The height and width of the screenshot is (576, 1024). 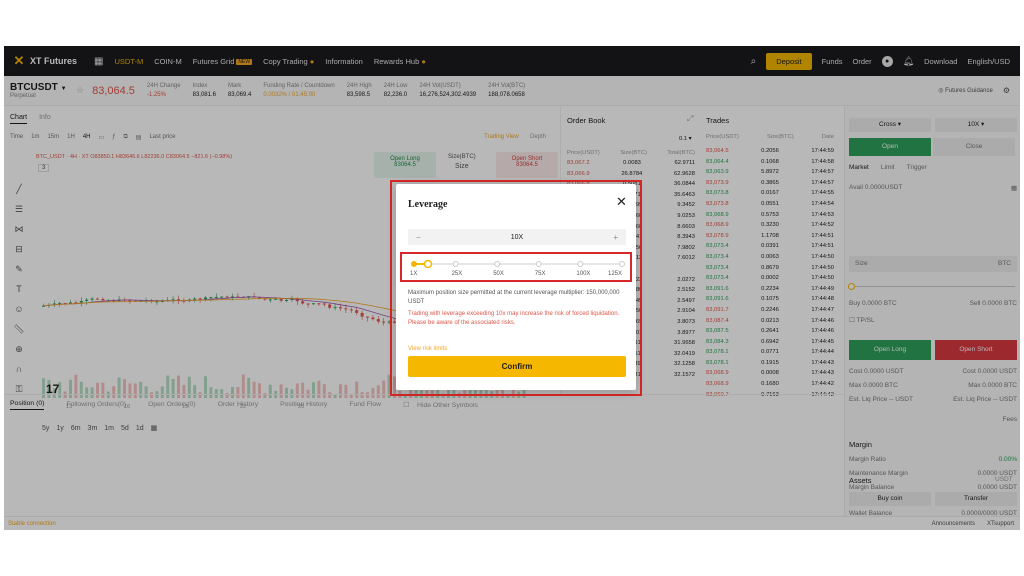 I want to click on leverage-slider, so click(x=518, y=265).